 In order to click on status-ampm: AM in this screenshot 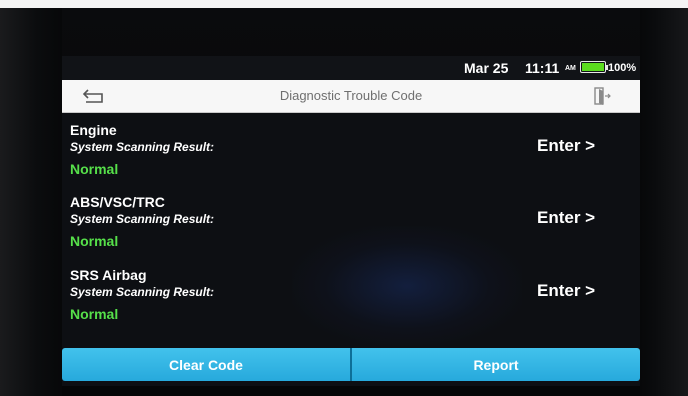, I will do `click(570, 68)`.